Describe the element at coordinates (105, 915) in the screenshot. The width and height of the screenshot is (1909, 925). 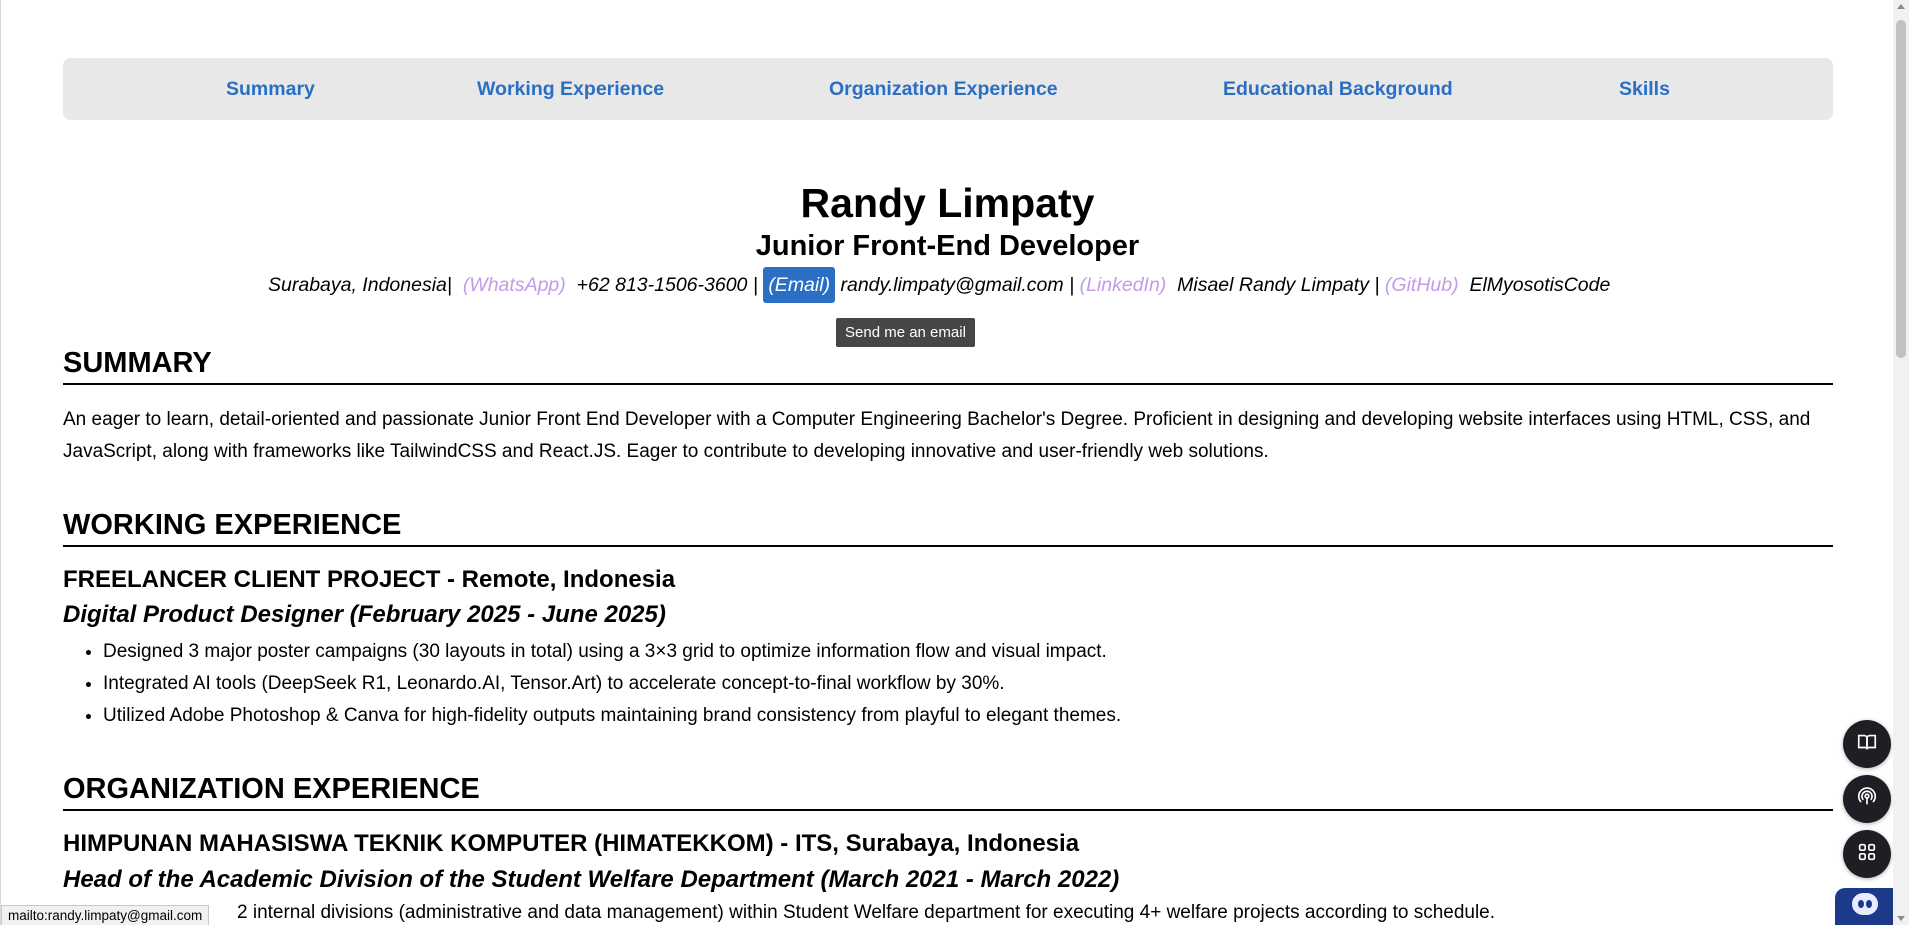
I see `link-status-bar: mailto:randy.limpaty@gmail.com` at that location.